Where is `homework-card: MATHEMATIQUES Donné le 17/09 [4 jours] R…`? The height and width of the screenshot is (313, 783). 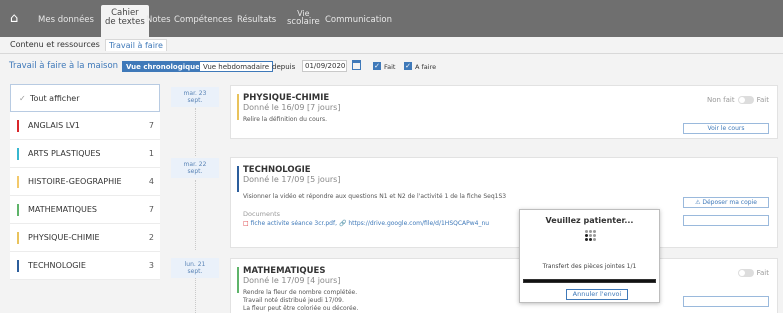
homework-card: MATHEMATIQUES Donné le 17/09 [4 jours] R… is located at coordinates (504, 285).